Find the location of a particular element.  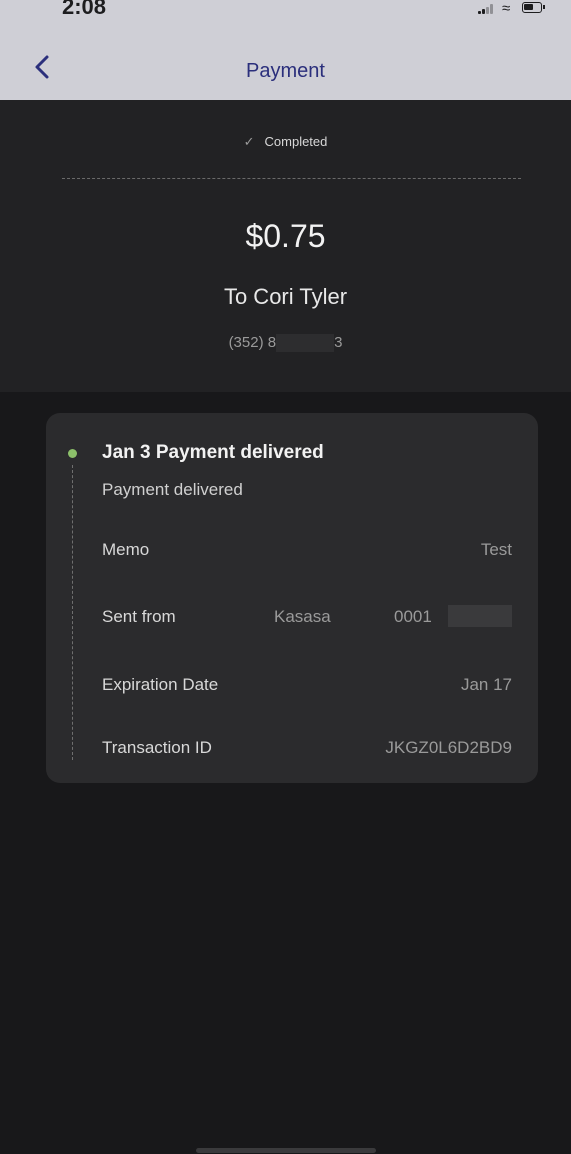

sent-from-row: Sent from Kasasa 0001 is located at coordinates (307, 618).